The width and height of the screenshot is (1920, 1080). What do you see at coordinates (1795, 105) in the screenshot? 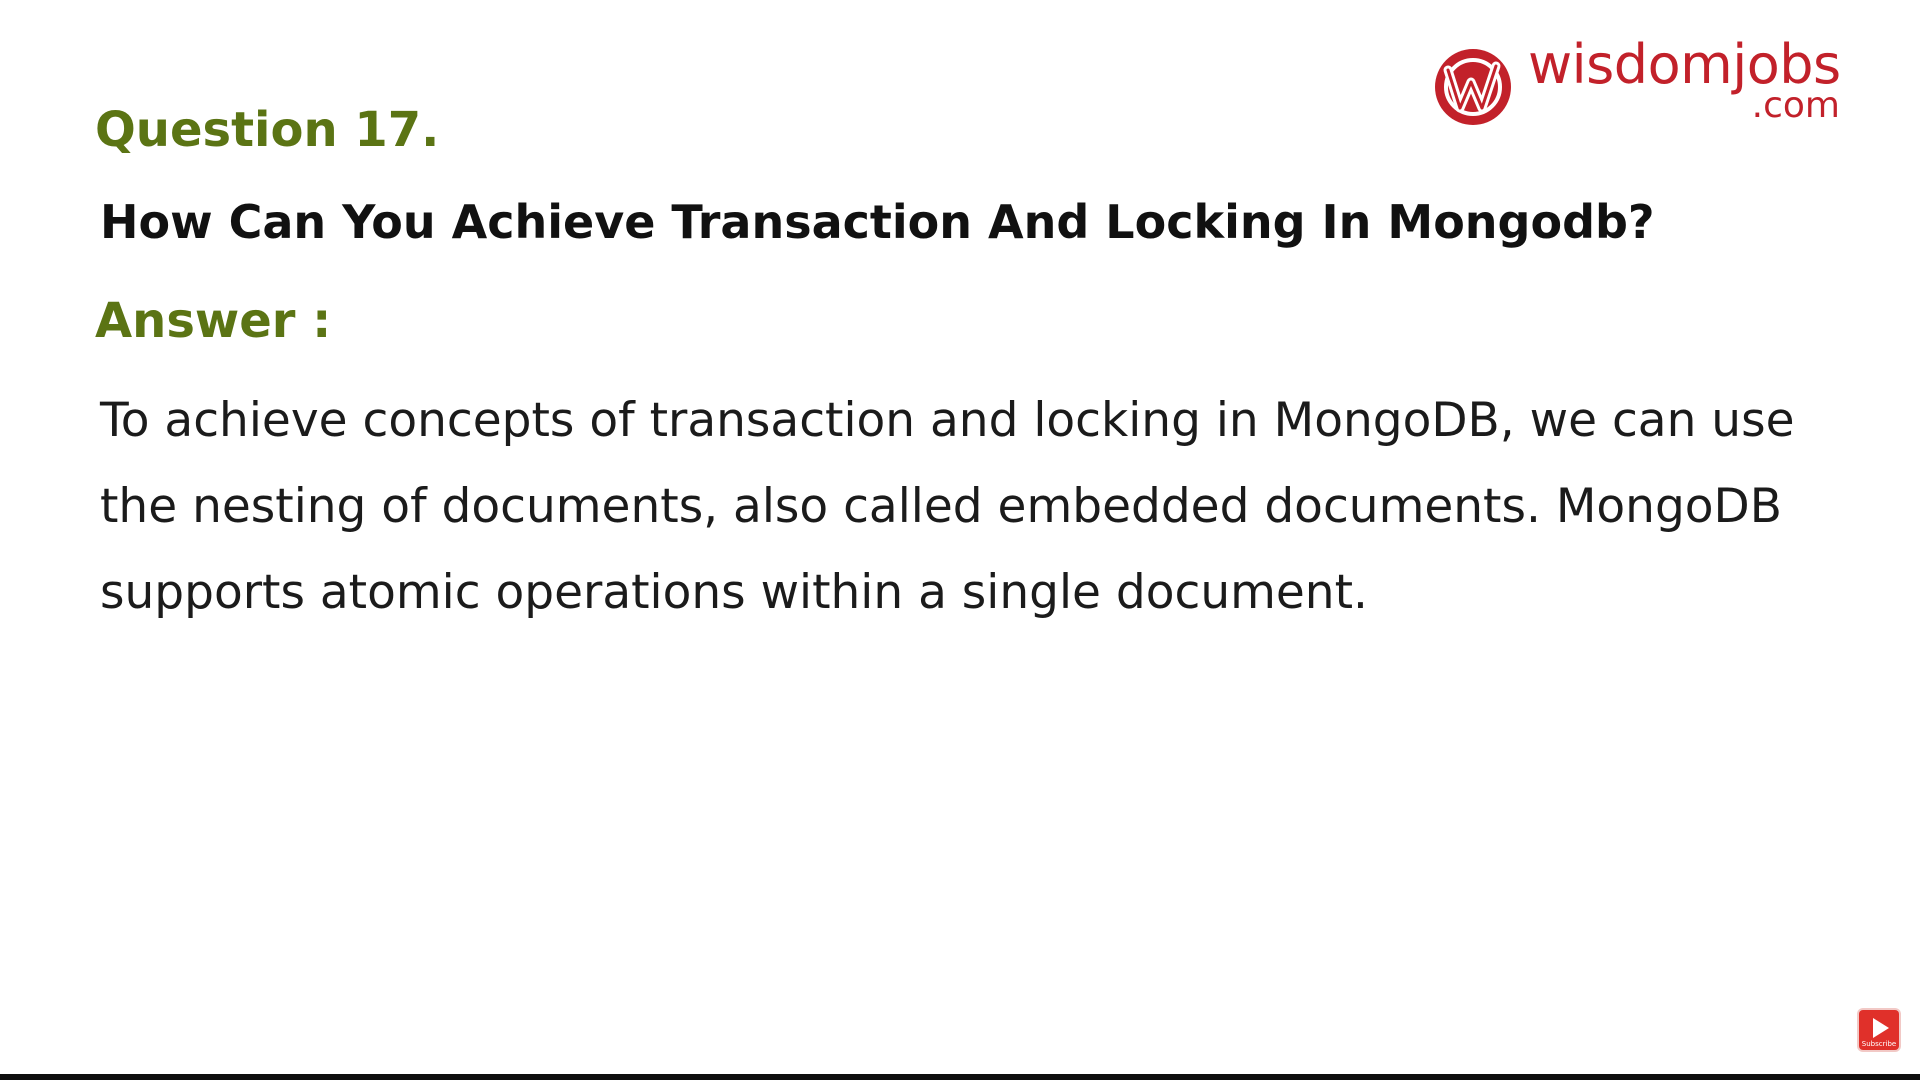
I see `logo-tld: .com` at bounding box center [1795, 105].